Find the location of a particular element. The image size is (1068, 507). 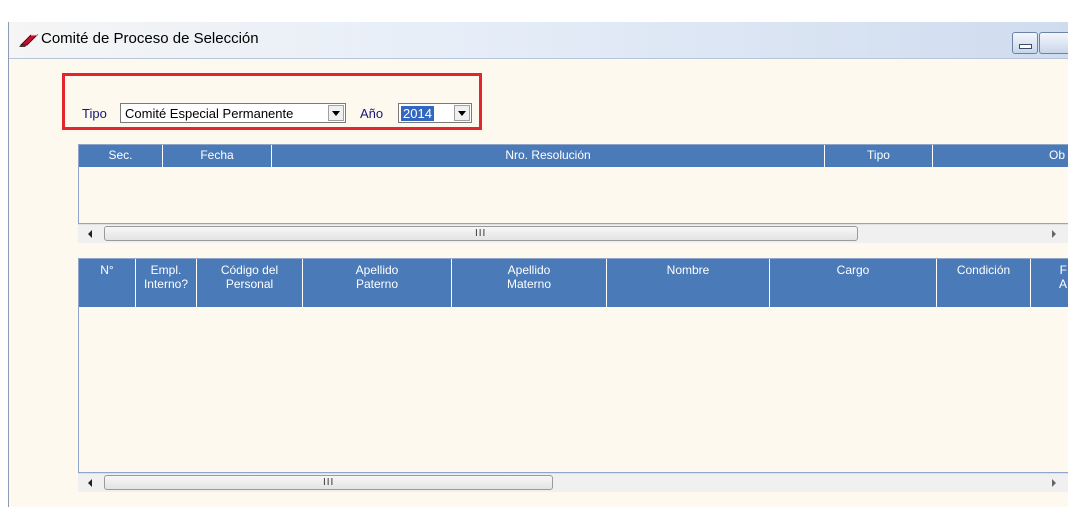

tipo-select-value: Comité Especial Permanente is located at coordinates (209, 113).